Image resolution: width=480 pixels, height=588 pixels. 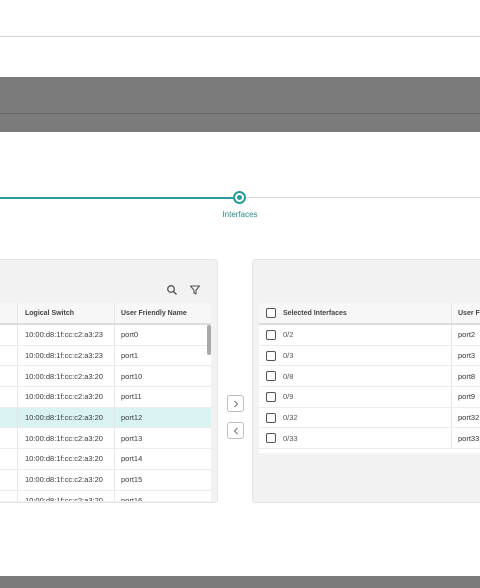 I want to click on table-row: 10:00:d8:1f:cc:c2:a3:20 port10, so click(x=105, y=377).